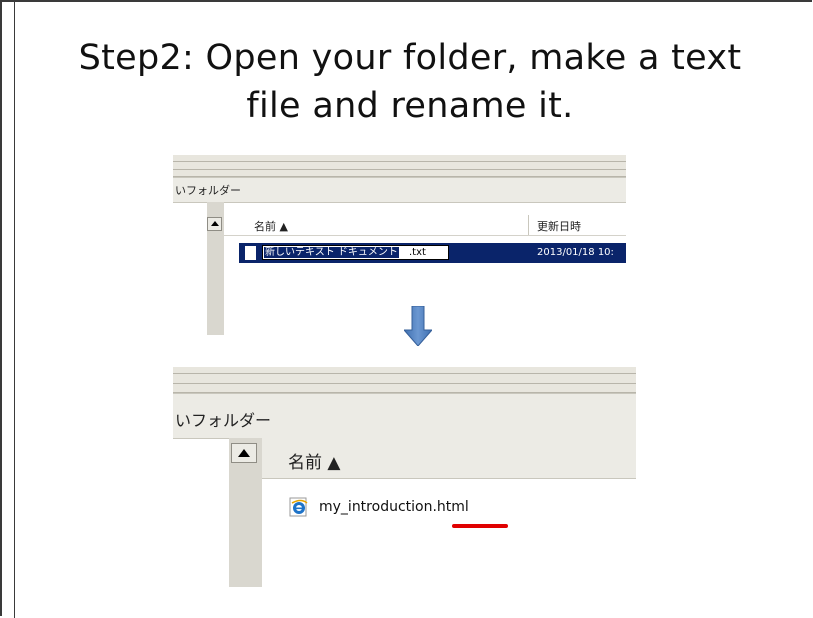  Describe the element at coordinates (331, 252) in the screenshot. I see `rename-selected-text: 新しいテキスト ドキュメント` at that location.